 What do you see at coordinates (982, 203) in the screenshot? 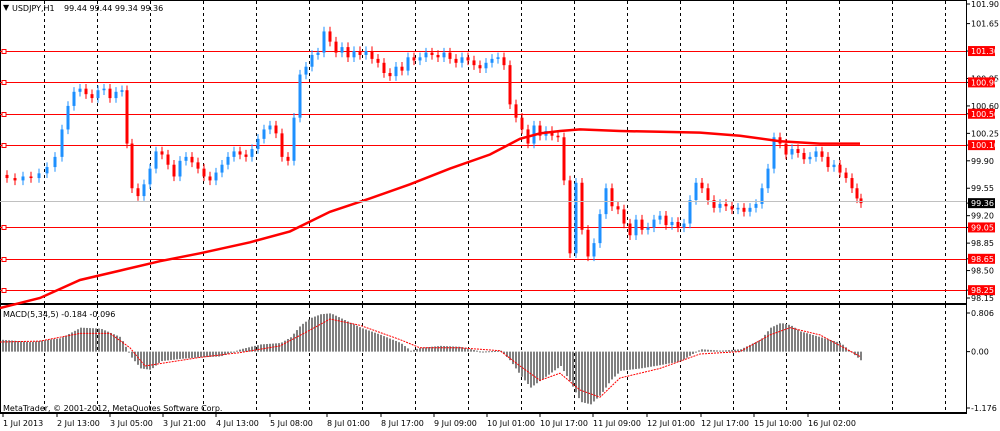
I see `price-tag-label: 99.36` at bounding box center [982, 203].